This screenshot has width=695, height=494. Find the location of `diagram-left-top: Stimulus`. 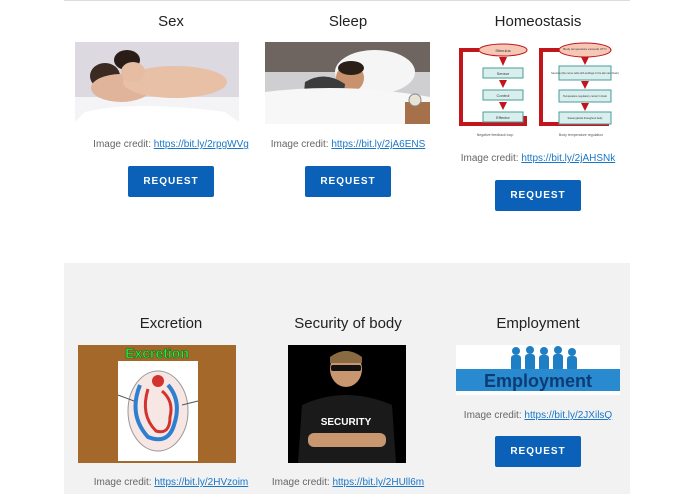

diagram-left-top: Stimulus is located at coordinates (502, 50).